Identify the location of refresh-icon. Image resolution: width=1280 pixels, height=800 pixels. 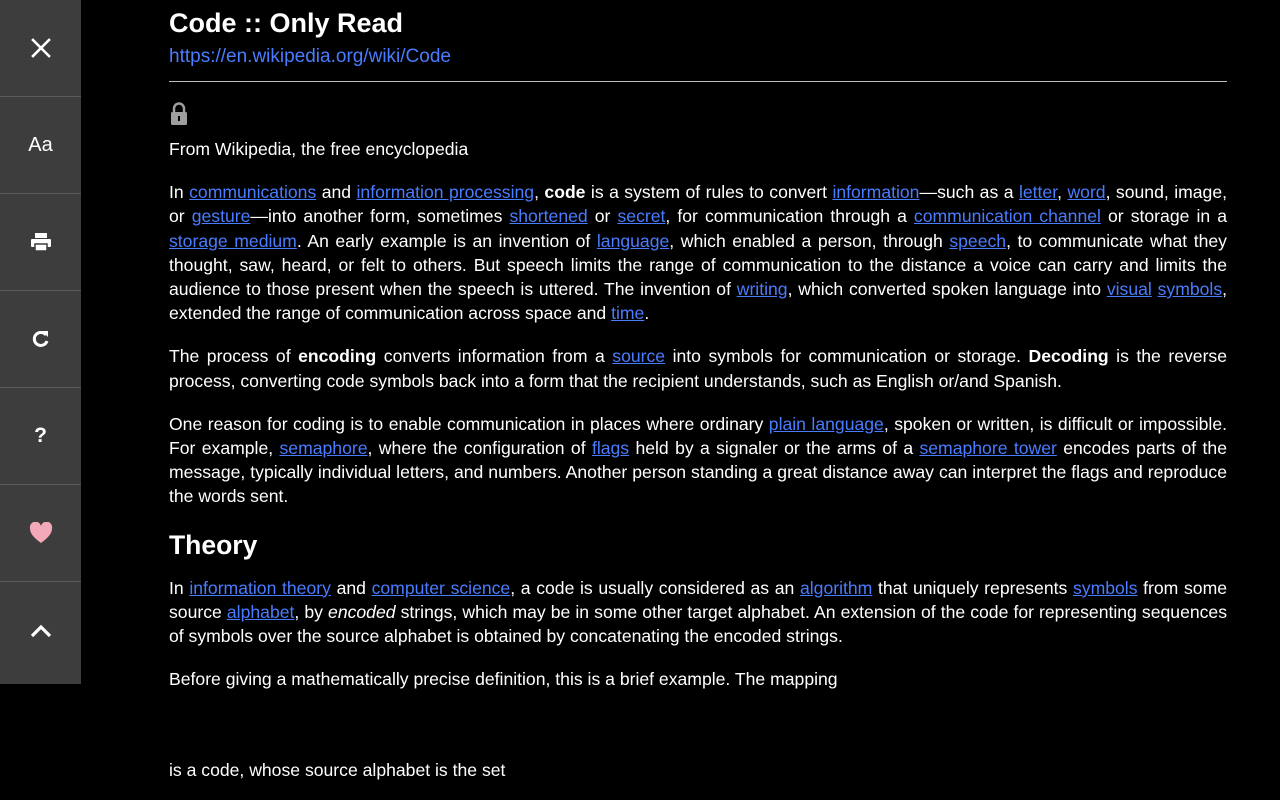
(40, 338).